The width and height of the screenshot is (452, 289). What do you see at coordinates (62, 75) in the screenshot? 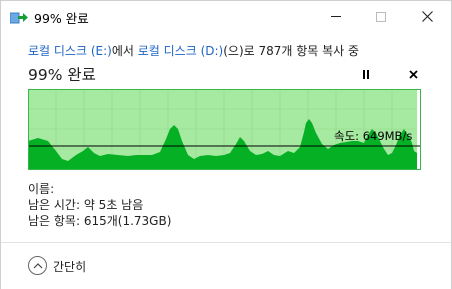
I see `progress-title: 99% 완료` at bounding box center [62, 75].